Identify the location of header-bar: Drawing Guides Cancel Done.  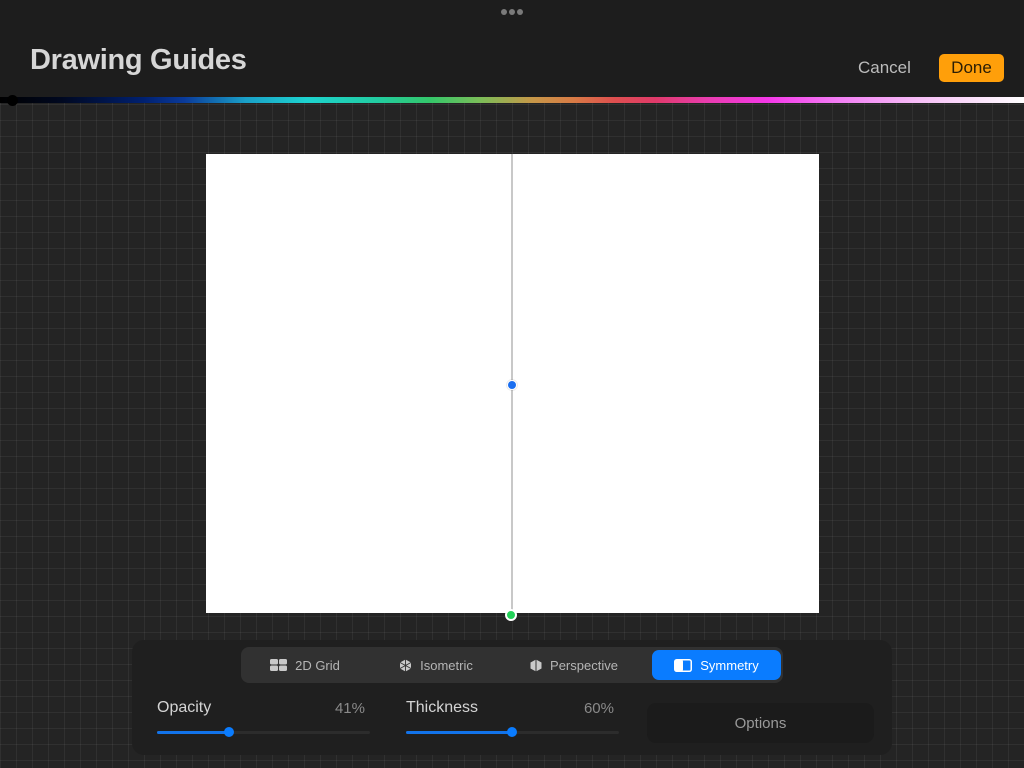
(512, 49).